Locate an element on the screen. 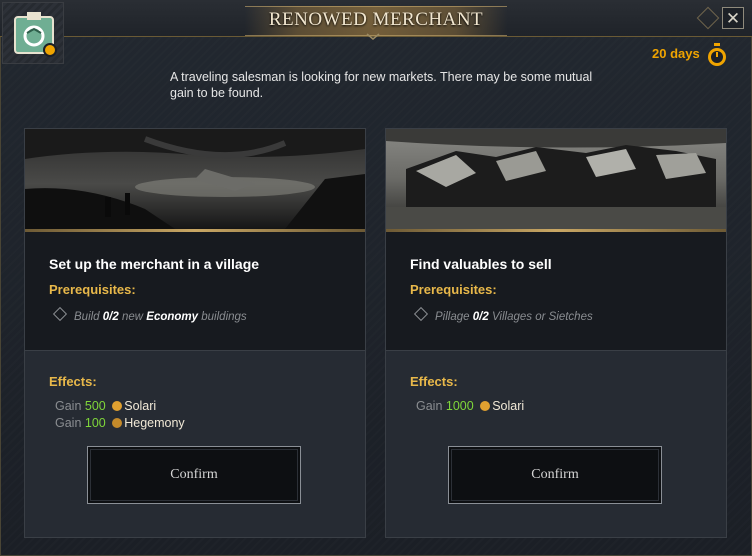 This screenshot has height=556, width=752. prerequisite-item: Pillage 0/2 Villages or Sietches is located at coordinates (503, 314).